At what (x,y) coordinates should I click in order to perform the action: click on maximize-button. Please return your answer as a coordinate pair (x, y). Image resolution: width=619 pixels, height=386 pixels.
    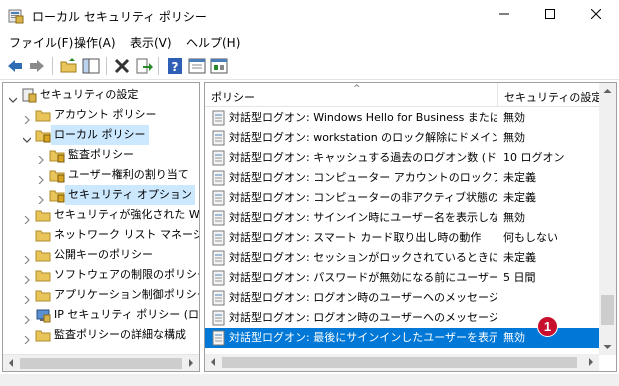
    Looking at the image, I should click on (550, 15).